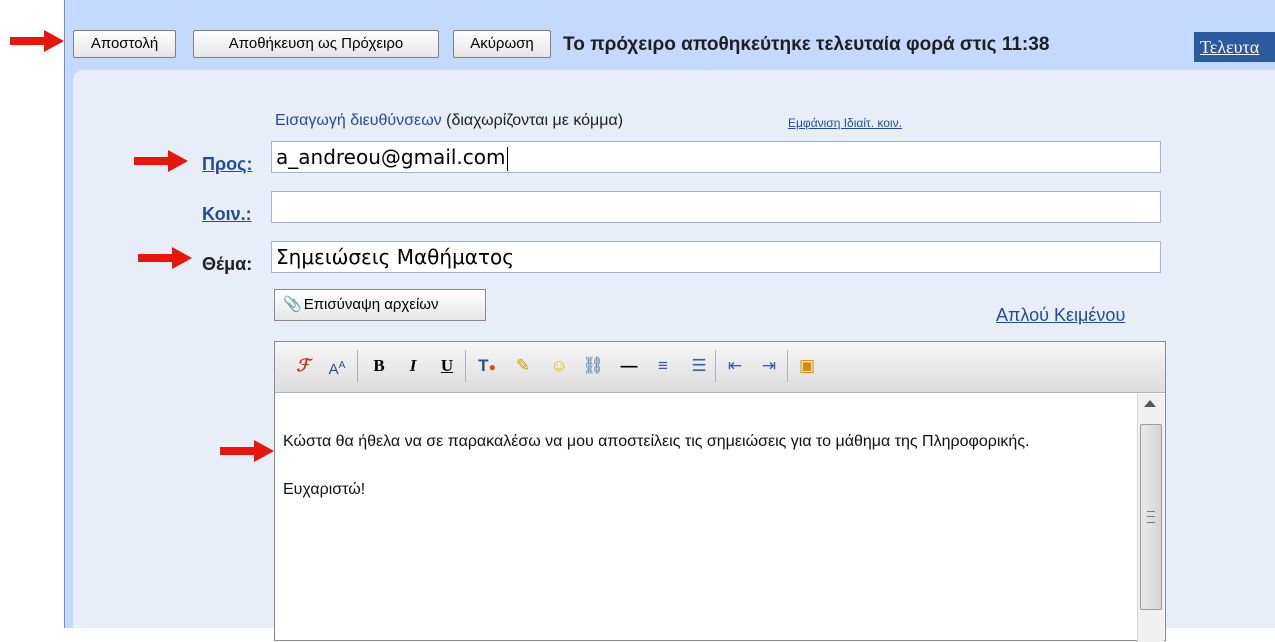 Image resolution: width=1275 pixels, height=642 pixels. I want to click on highlight-icon: ✎, so click(523, 366).